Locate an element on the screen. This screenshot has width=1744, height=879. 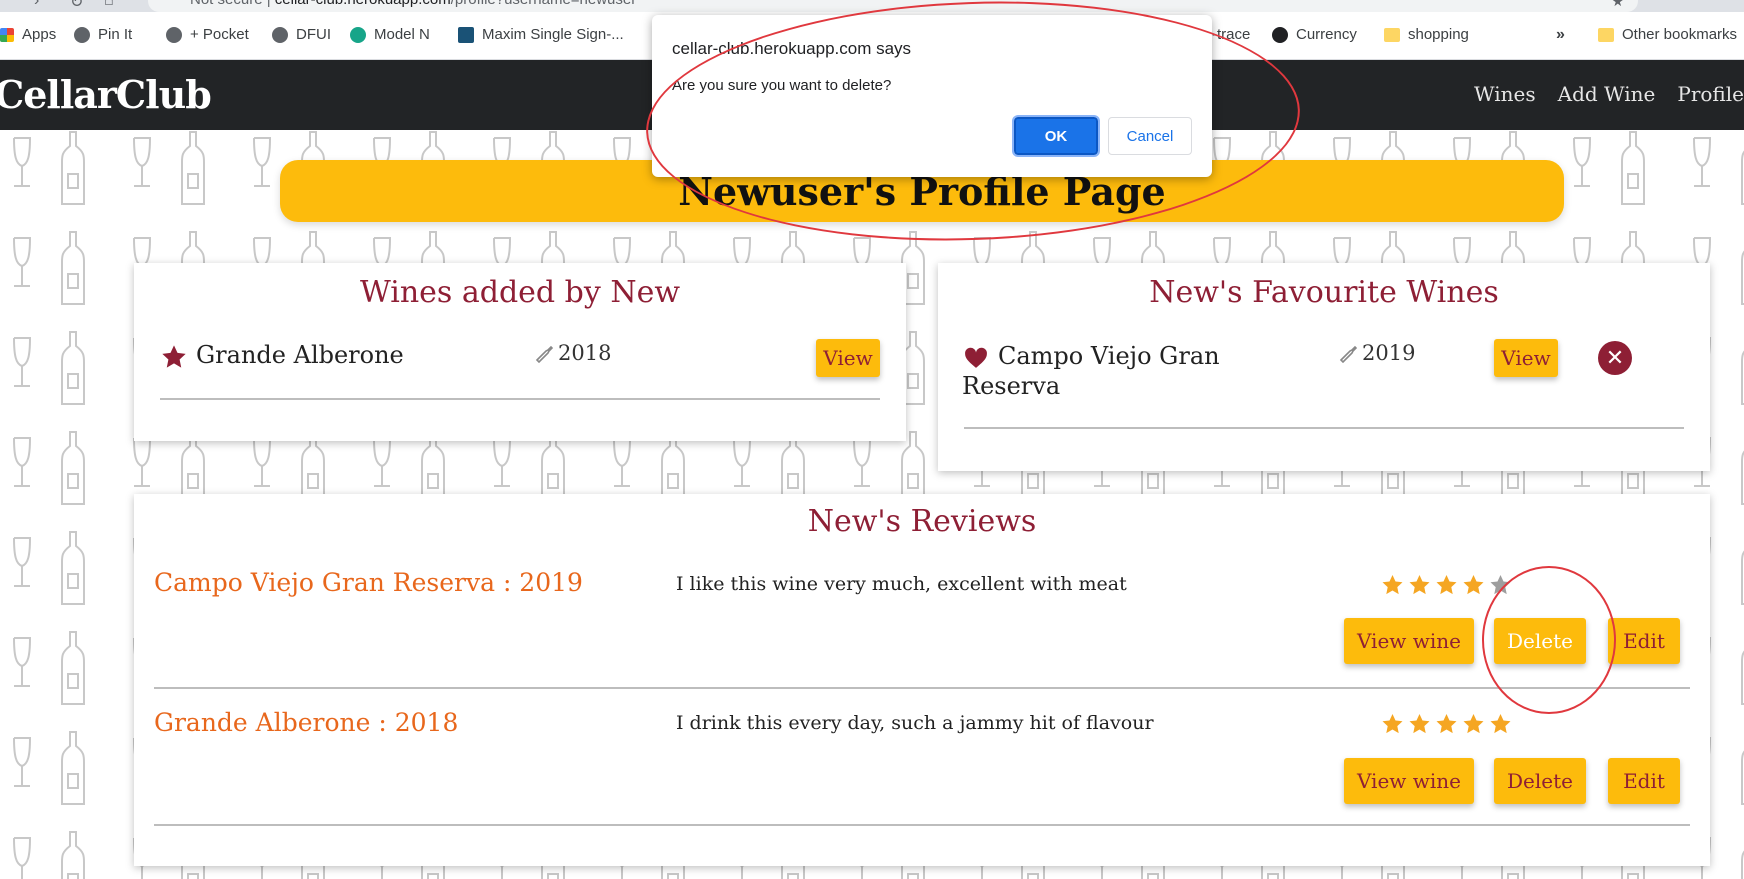
bookmark-apps: Apps is located at coordinates (28, 34).